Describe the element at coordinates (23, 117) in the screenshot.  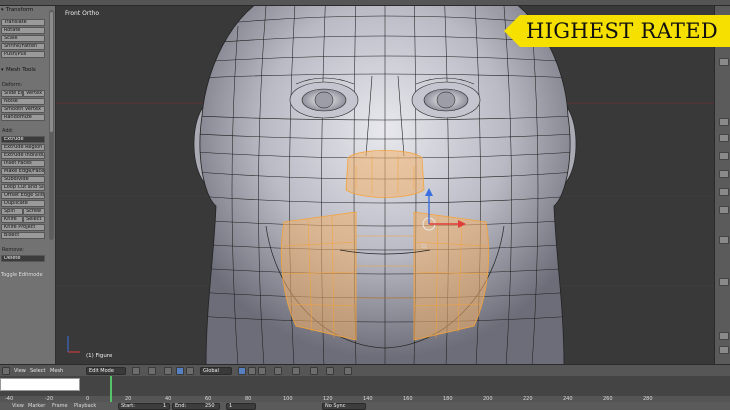
I see `randomize-button: Randomize` at that location.